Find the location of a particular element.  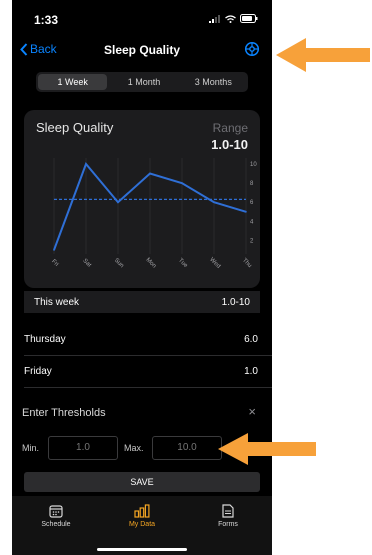

home-indicator is located at coordinates (142, 549).